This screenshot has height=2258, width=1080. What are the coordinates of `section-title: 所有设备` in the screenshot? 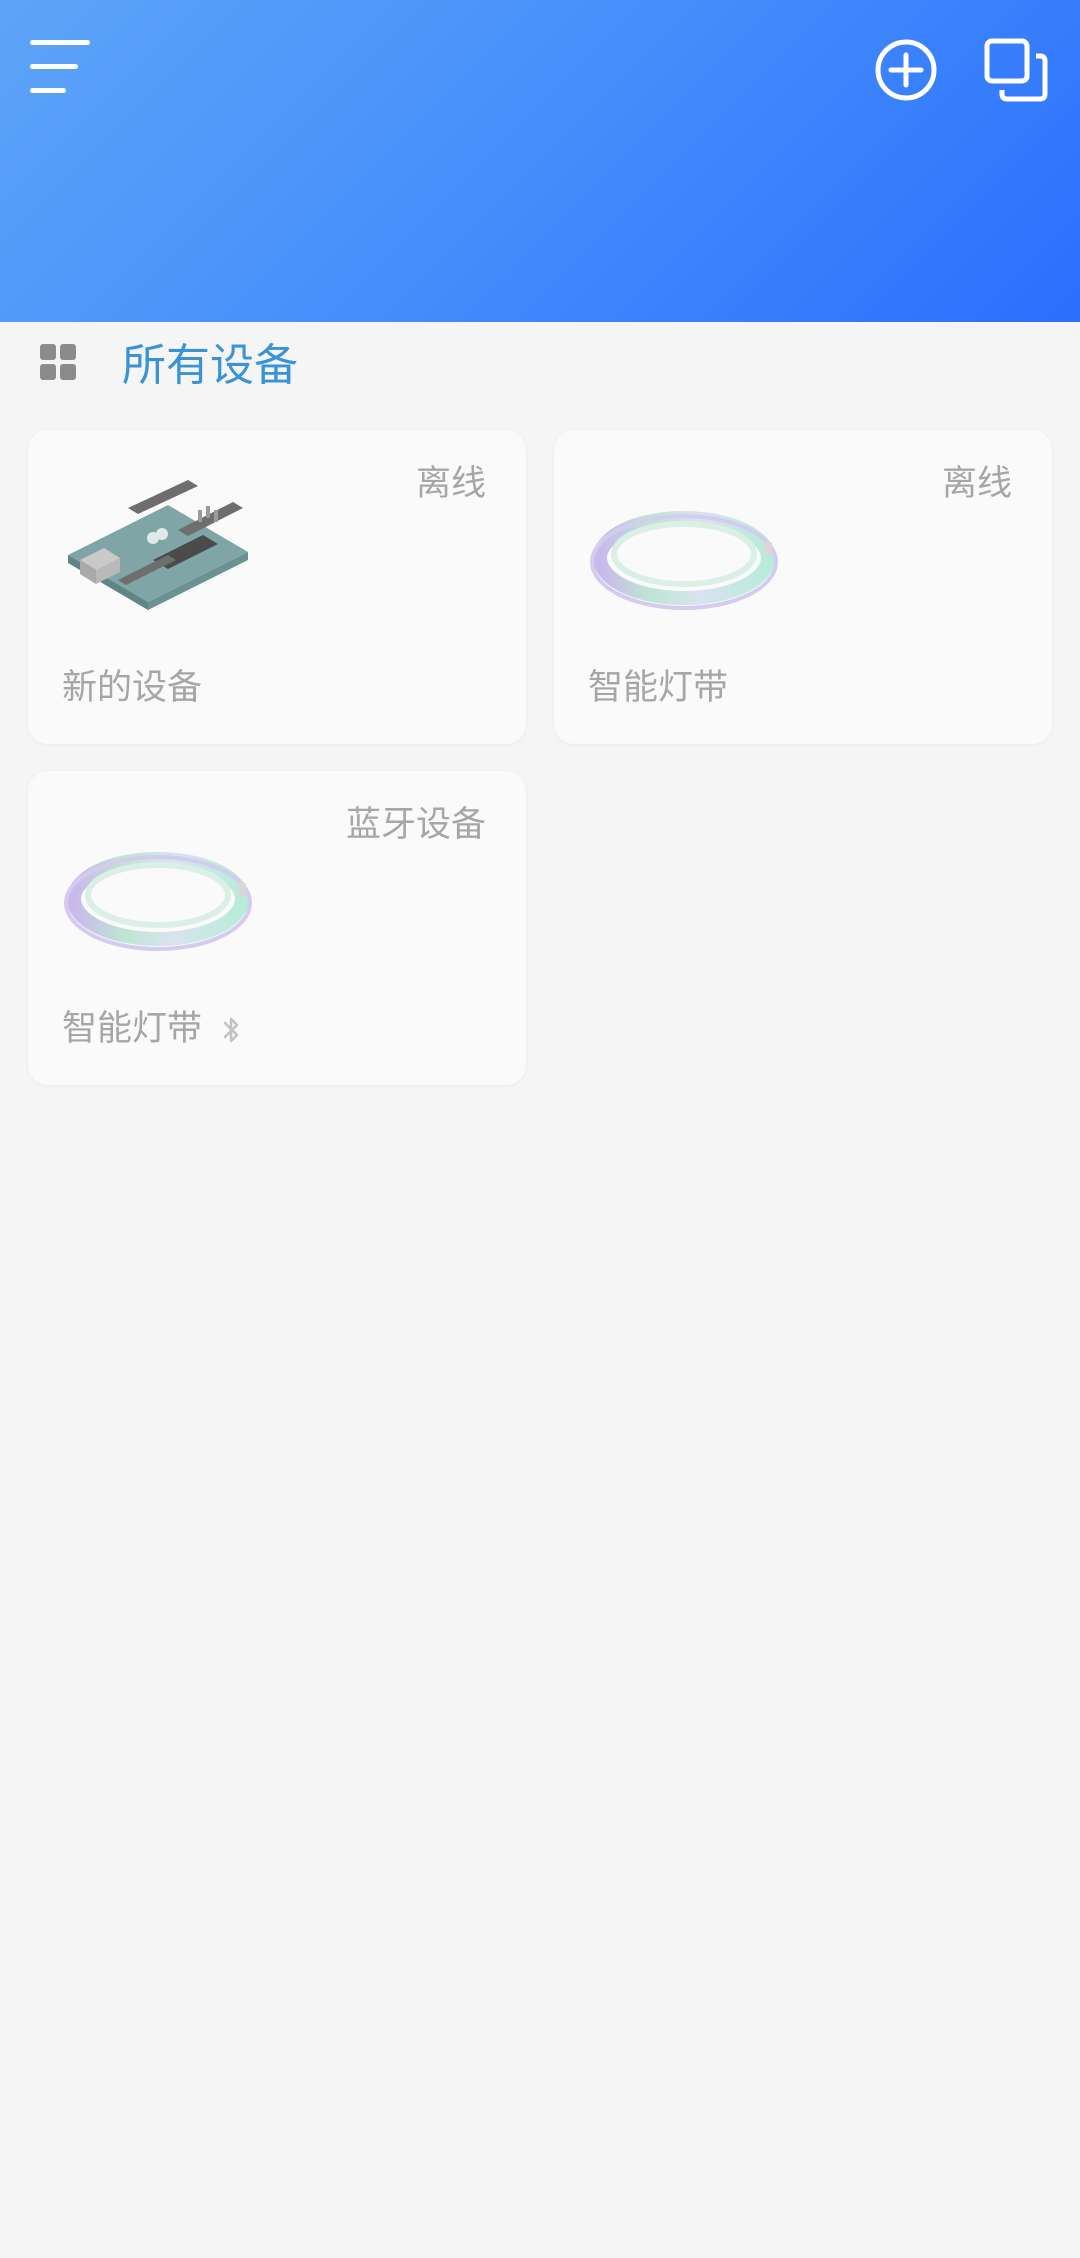 It's located at (210, 366).